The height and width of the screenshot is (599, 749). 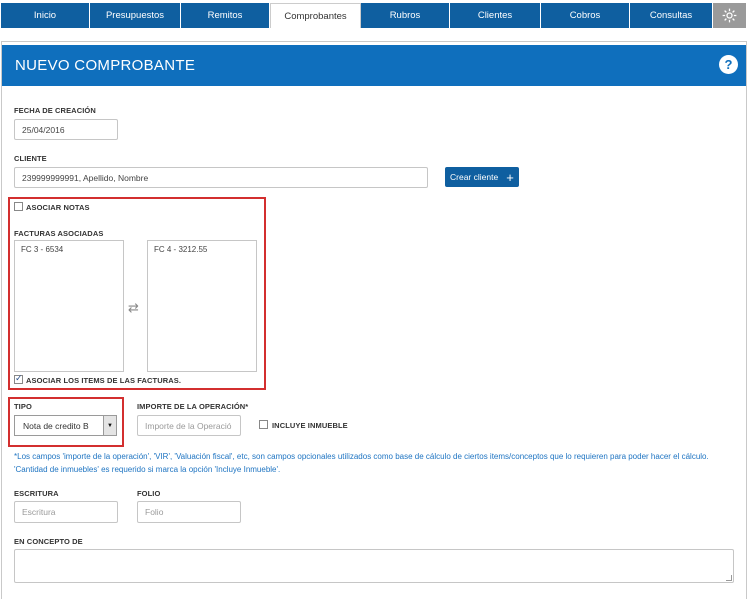 I want to click on settings-button, so click(x=729, y=15).